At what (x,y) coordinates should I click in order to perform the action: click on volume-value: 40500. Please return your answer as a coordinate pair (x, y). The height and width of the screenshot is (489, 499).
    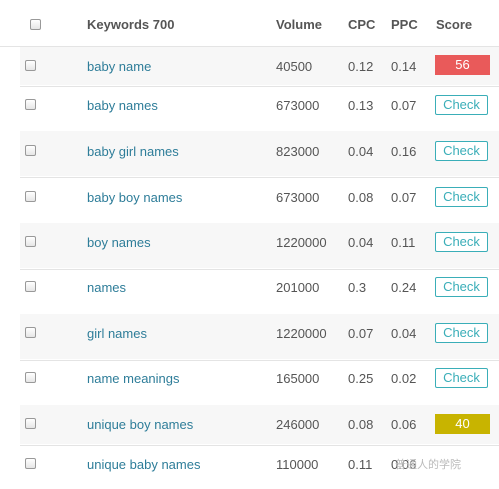
    Looking at the image, I should click on (294, 66).